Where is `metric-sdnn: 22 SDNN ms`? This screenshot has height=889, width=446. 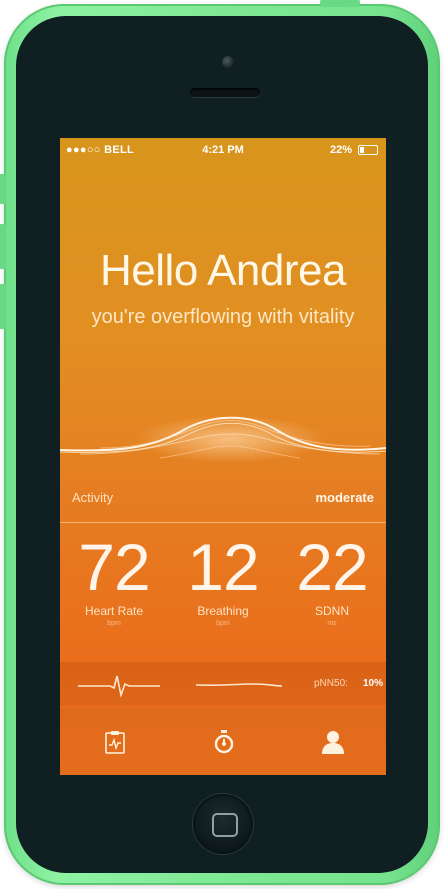
metric-sdnn: 22 SDNN ms is located at coordinates (332, 579).